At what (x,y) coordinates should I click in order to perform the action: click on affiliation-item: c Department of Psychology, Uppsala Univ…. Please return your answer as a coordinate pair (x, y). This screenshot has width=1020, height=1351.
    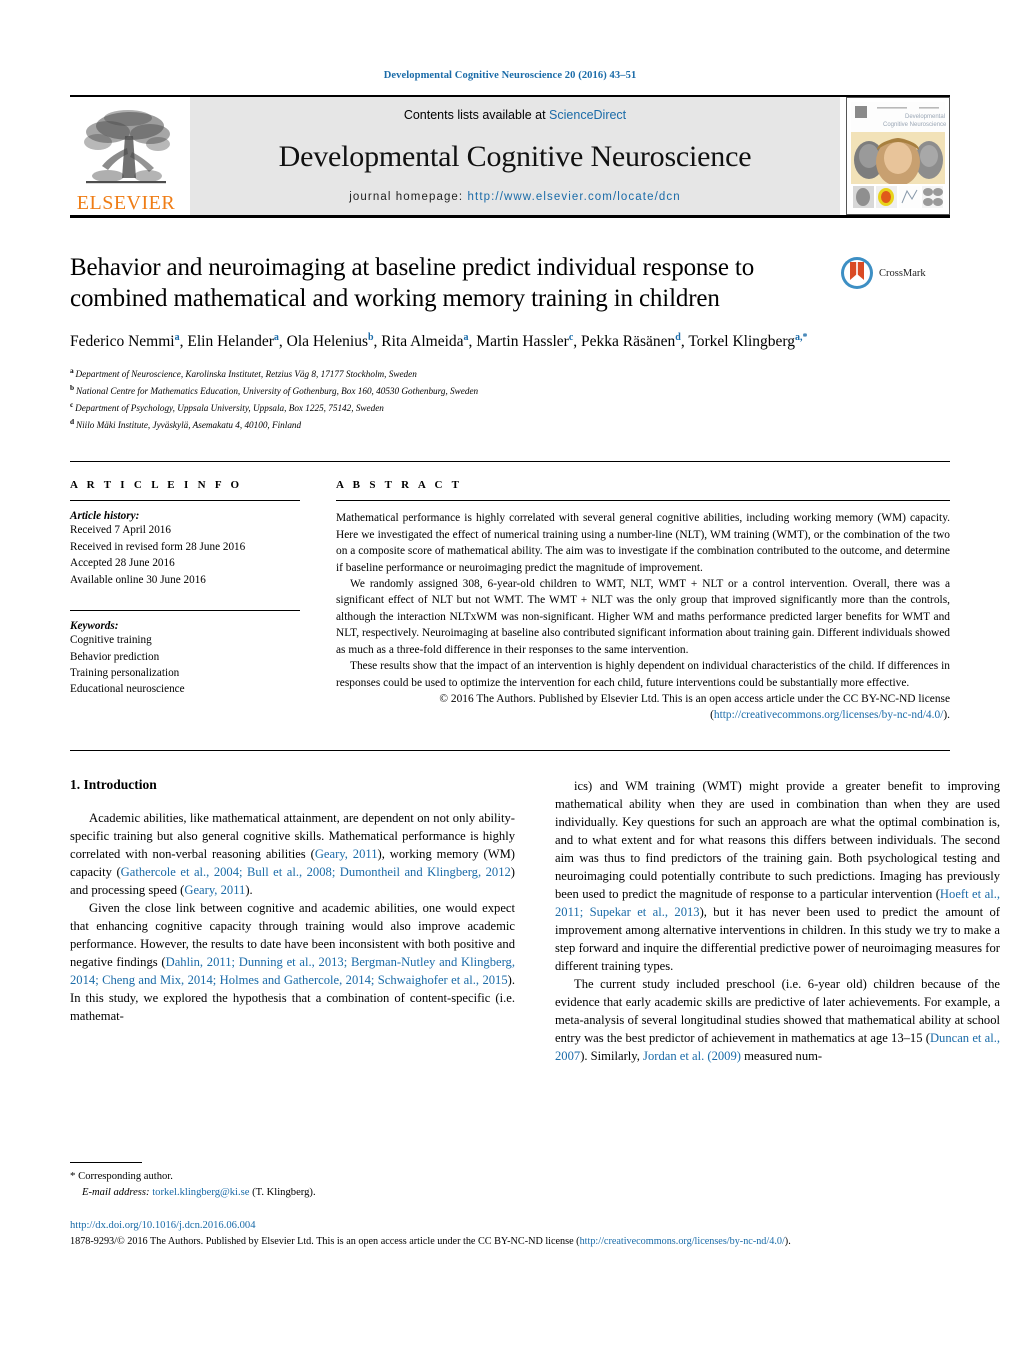
    Looking at the image, I should click on (450, 407).